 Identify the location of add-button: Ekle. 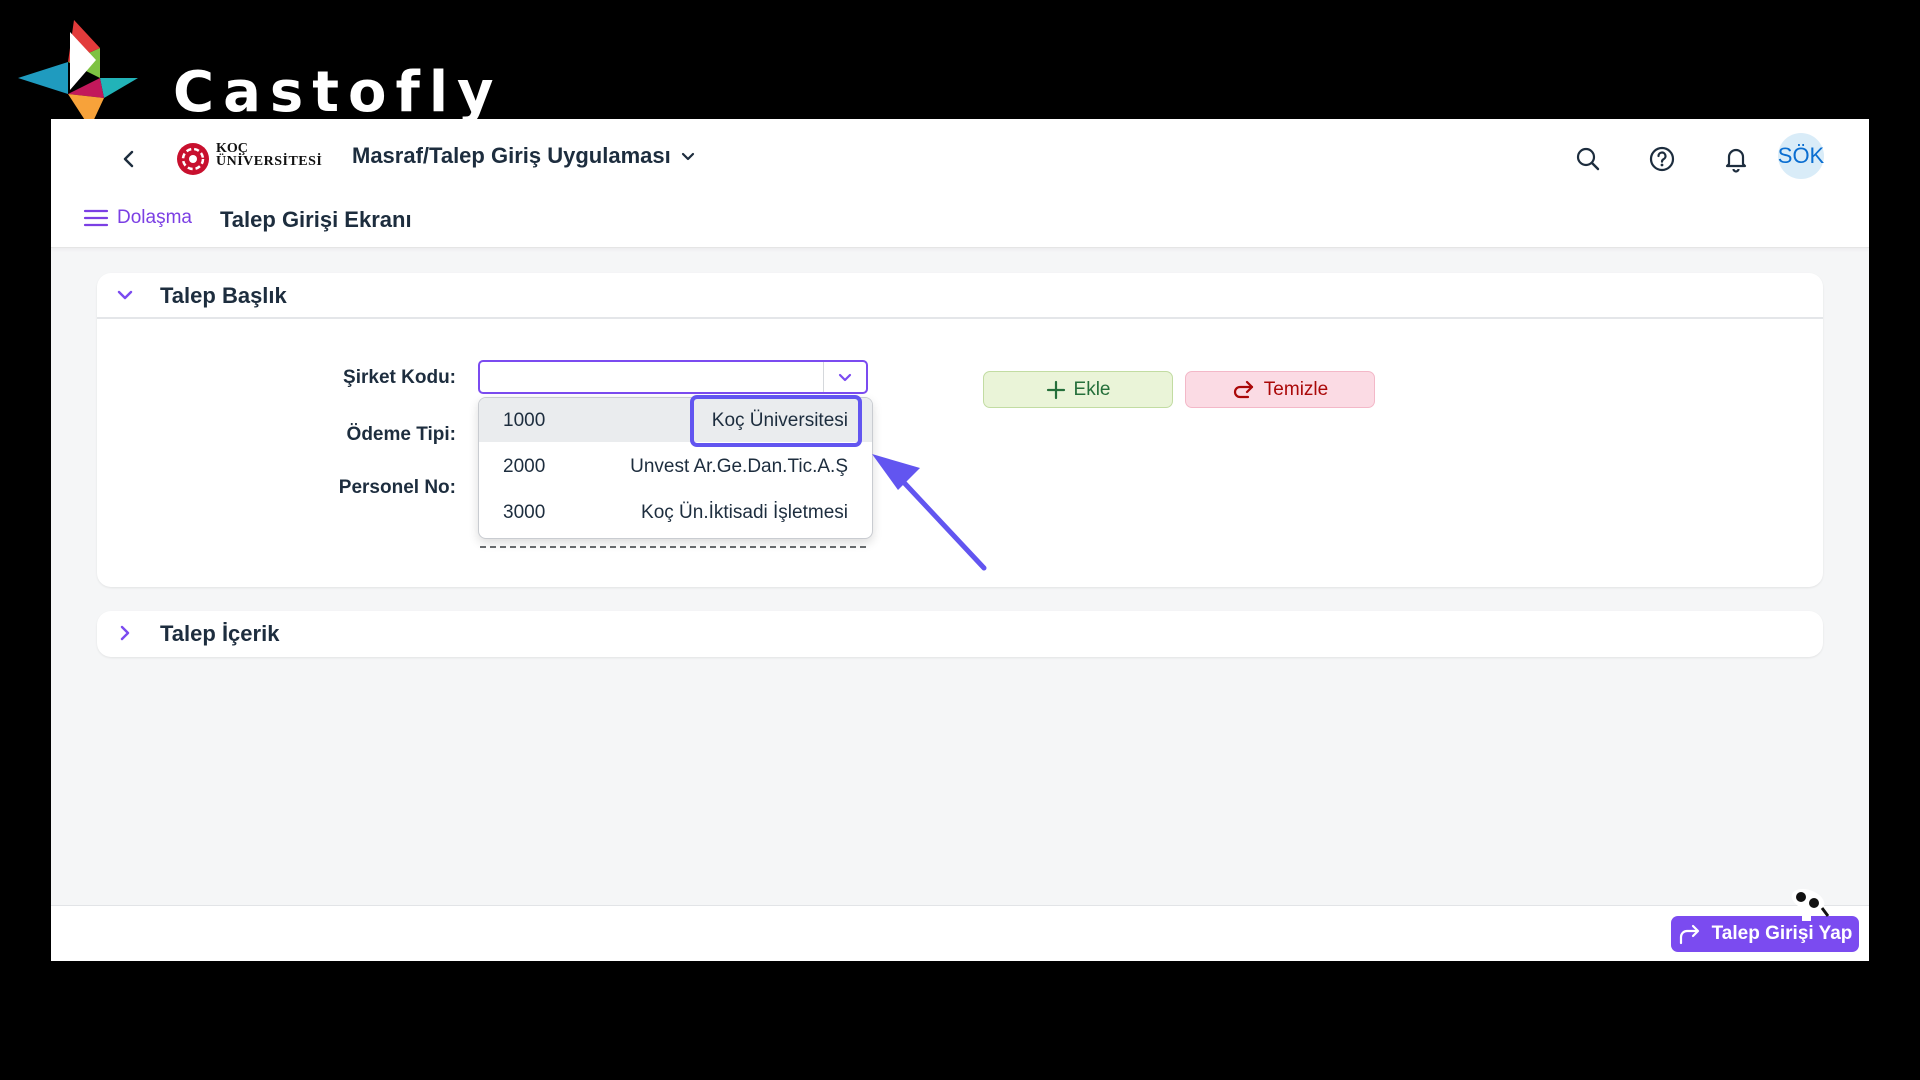
(1078, 389).